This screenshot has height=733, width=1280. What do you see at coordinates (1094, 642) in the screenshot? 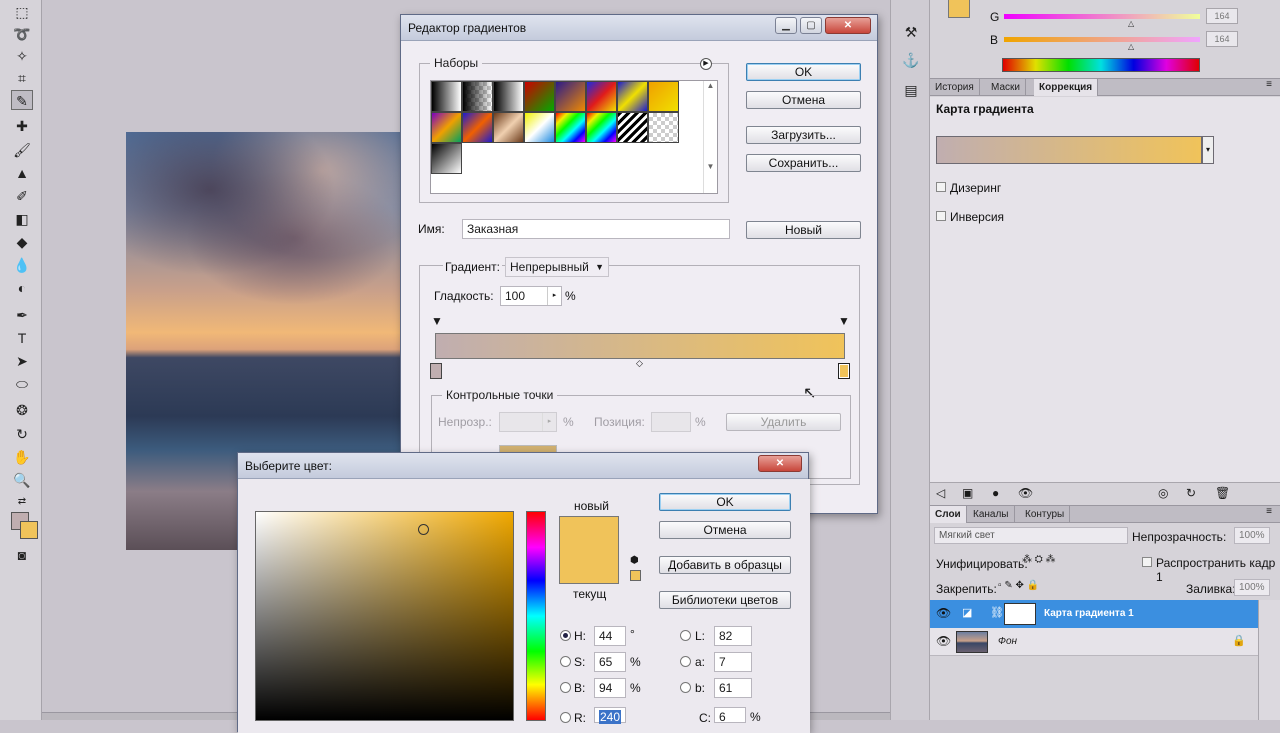
I see `layer-row-background: 👁 Фон 🔒` at bounding box center [1094, 642].